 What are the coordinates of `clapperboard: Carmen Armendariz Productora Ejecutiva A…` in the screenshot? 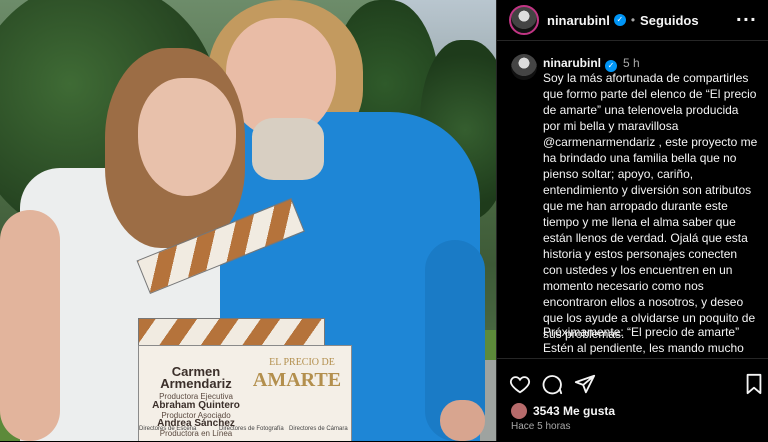 It's located at (245, 393).